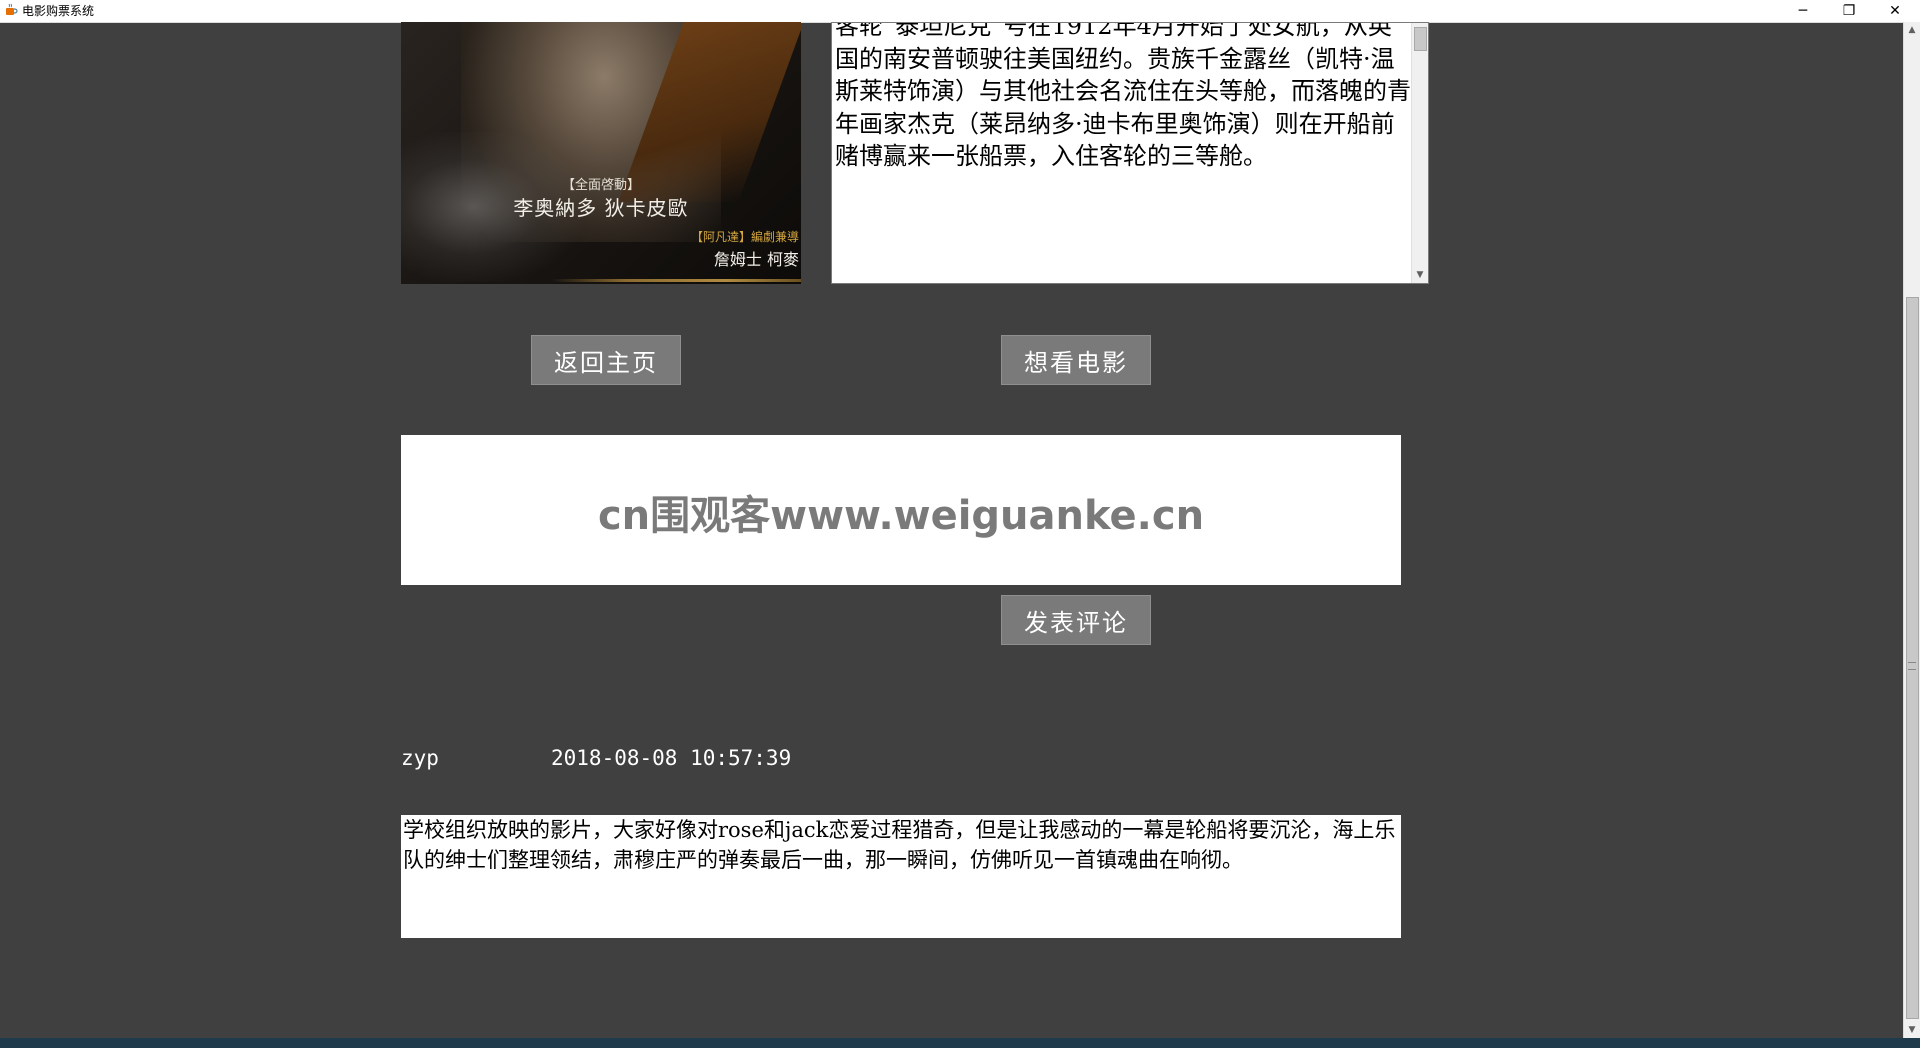 The image size is (1920, 1048). What do you see at coordinates (1912, 30) in the screenshot?
I see `scroll-up-arrow-icon: ▲` at bounding box center [1912, 30].